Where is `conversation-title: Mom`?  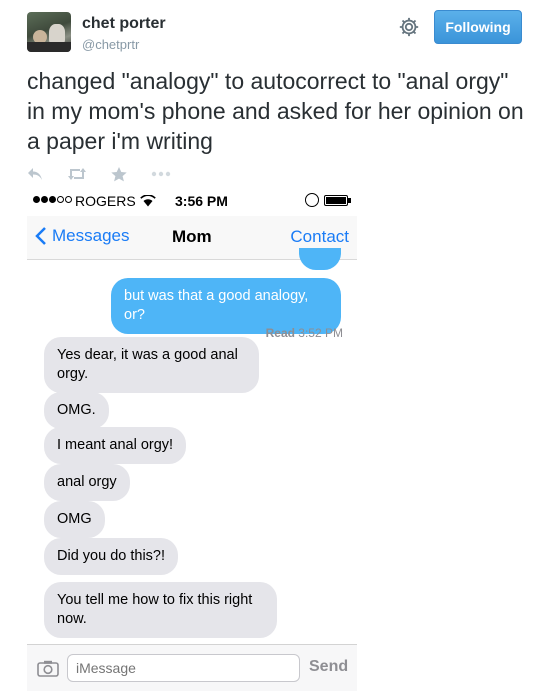 conversation-title: Mom is located at coordinates (192, 236).